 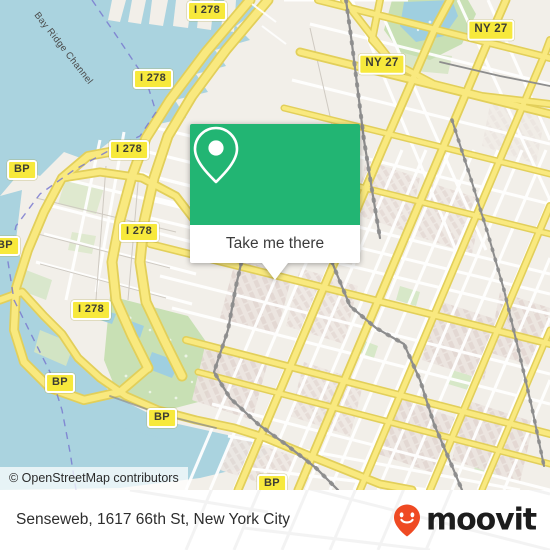 What do you see at coordinates (216, 155) in the screenshot?
I see `map-pin-icon` at bounding box center [216, 155].